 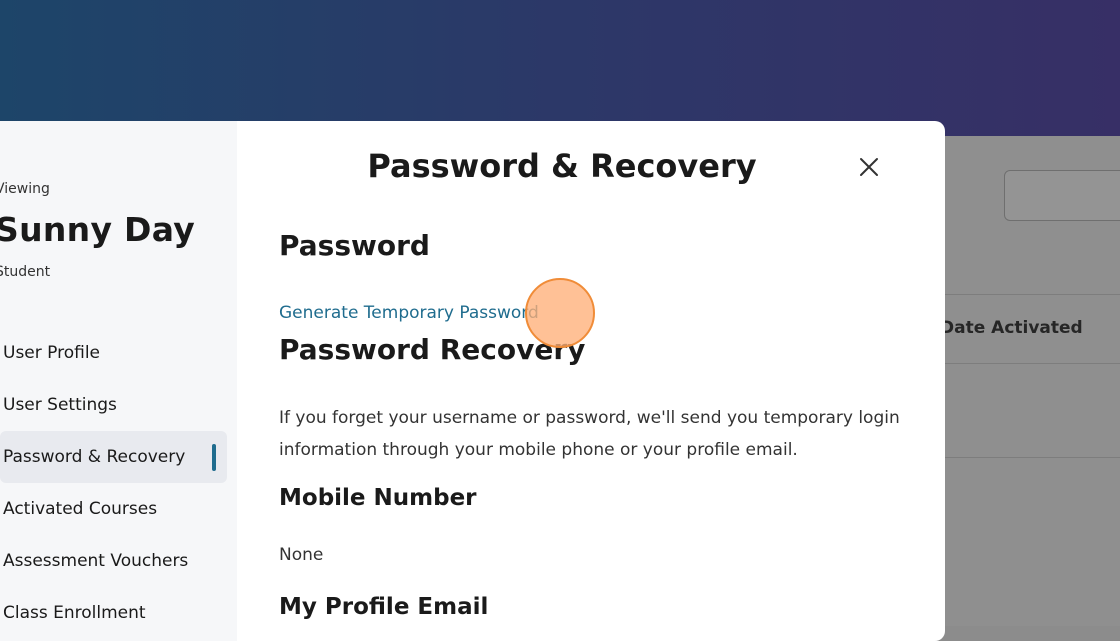 I want to click on sidebar-item-label: User Settings, so click(x=60, y=405).